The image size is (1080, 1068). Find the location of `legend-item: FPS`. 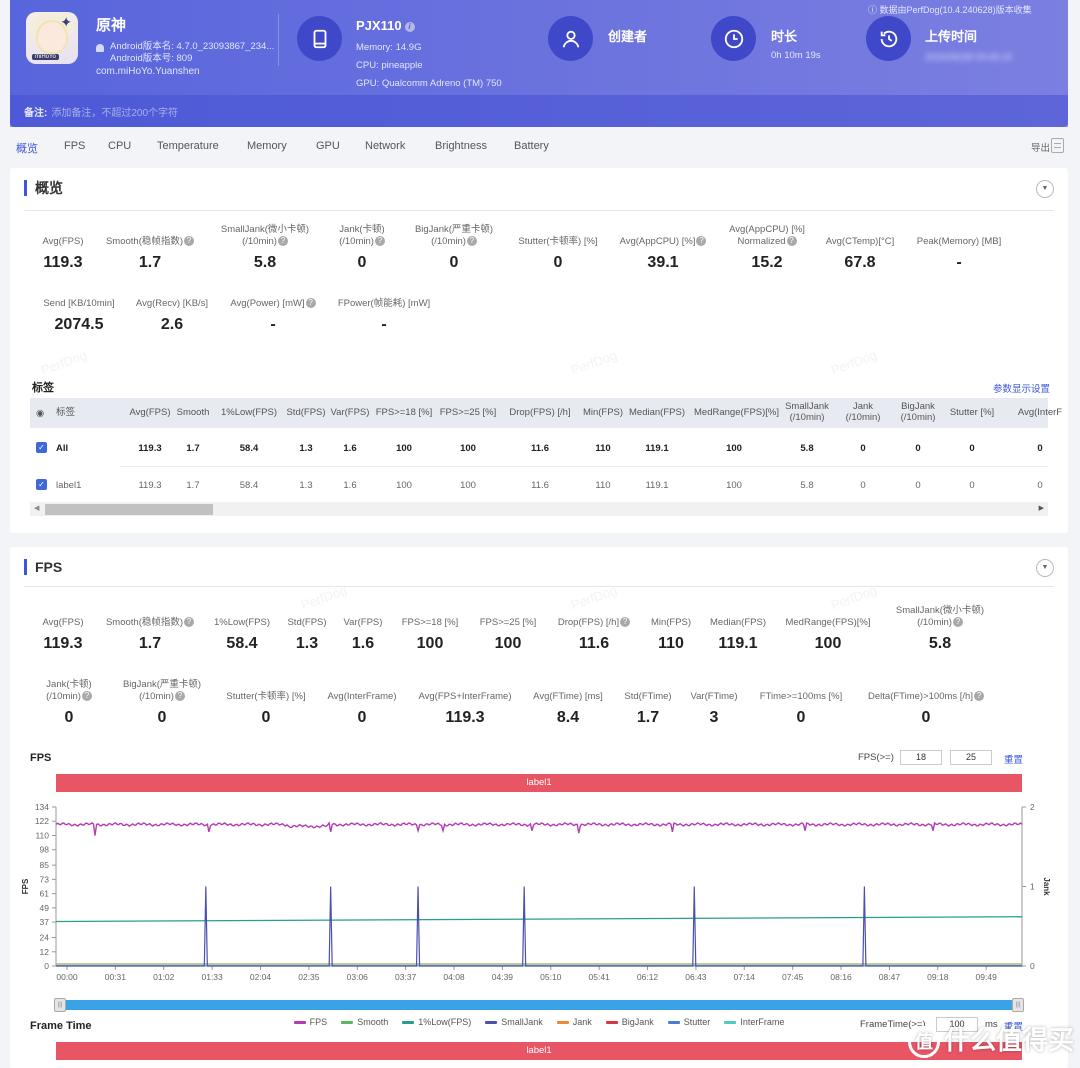

legend-item: FPS is located at coordinates (310, 1022).